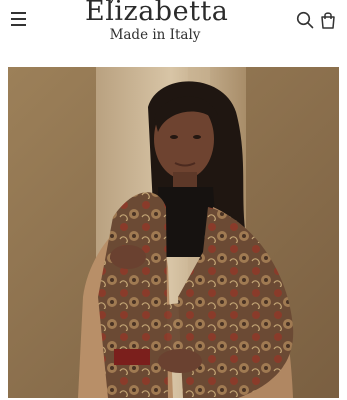  I want to click on brand-name: Elizabetta, so click(157, 13).